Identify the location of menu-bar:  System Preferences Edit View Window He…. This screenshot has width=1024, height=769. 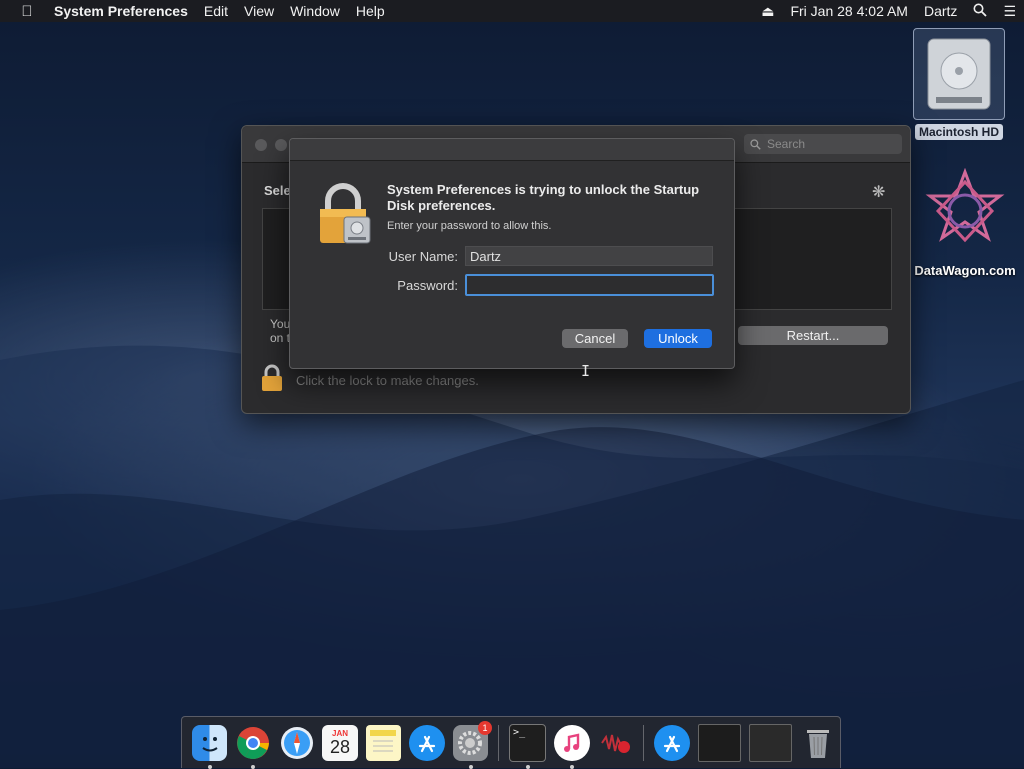
(512, 11).